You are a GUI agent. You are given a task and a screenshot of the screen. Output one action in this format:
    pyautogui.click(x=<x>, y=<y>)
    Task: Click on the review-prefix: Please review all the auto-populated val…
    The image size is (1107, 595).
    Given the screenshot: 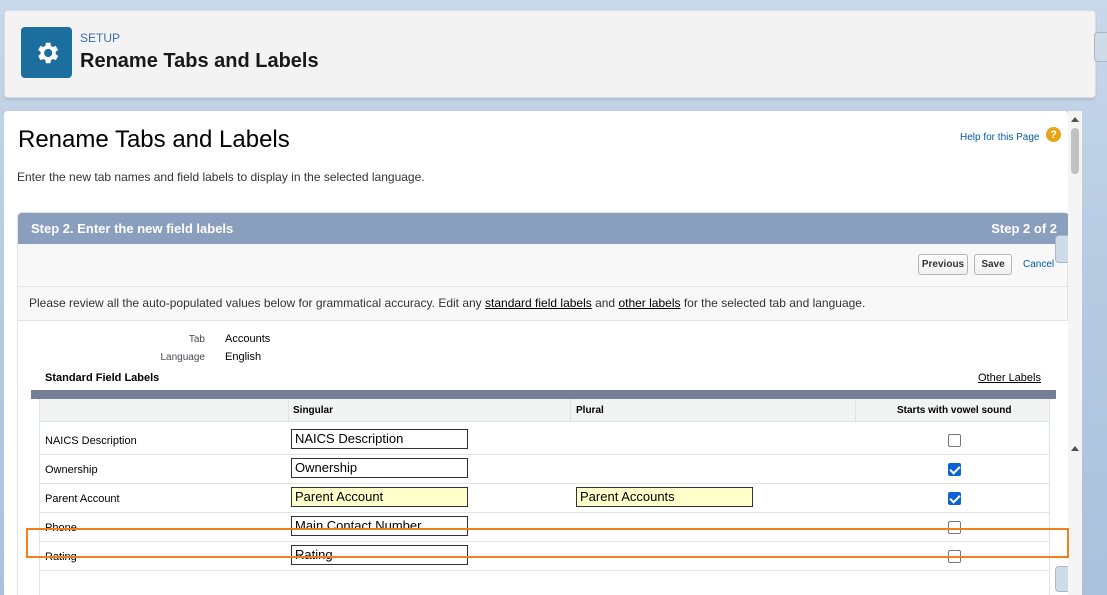 What is the action you would take?
    pyautogui.click(x=257, y=303)
    